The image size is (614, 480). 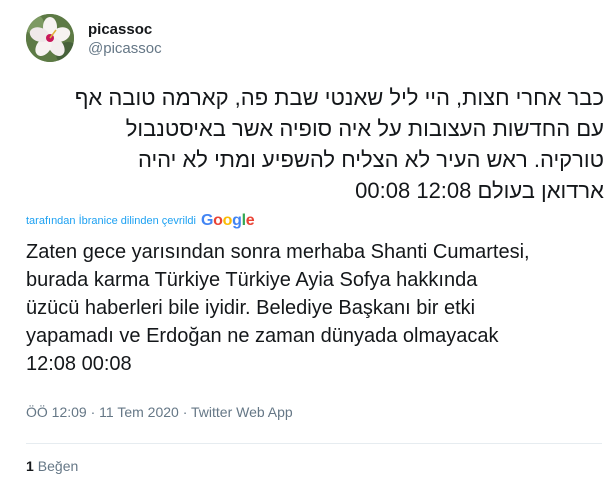 What do you see at coordinates (111, 221) in the screenshot?
I see `translation-notice: tarafından İbranice dilinden çevrildi` at bounding box center [111, 221].